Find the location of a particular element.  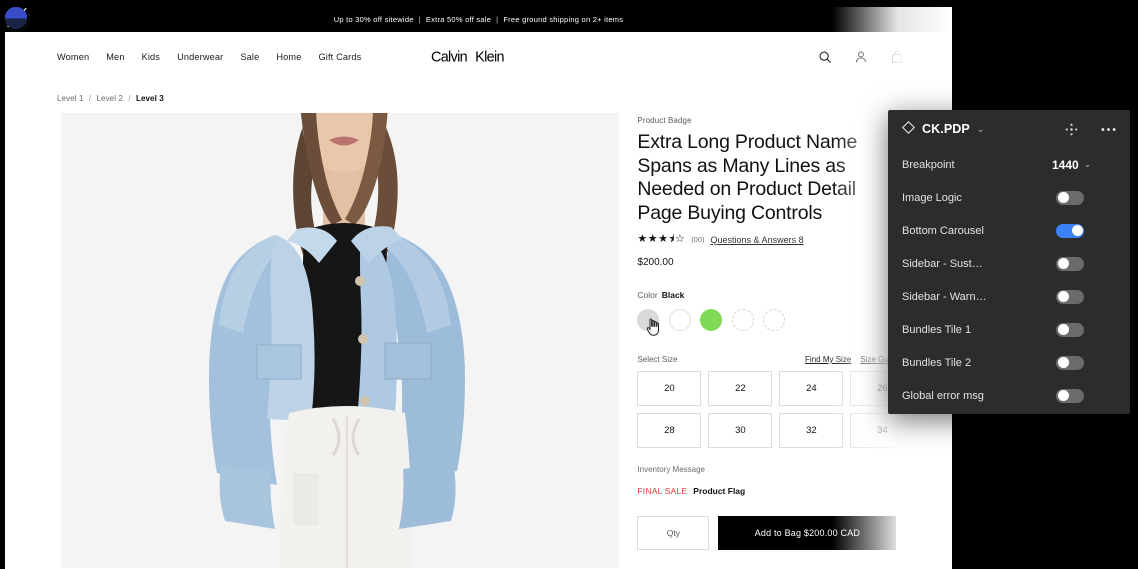

nav-item-kids: Kids is located at coordinates (151, 57).